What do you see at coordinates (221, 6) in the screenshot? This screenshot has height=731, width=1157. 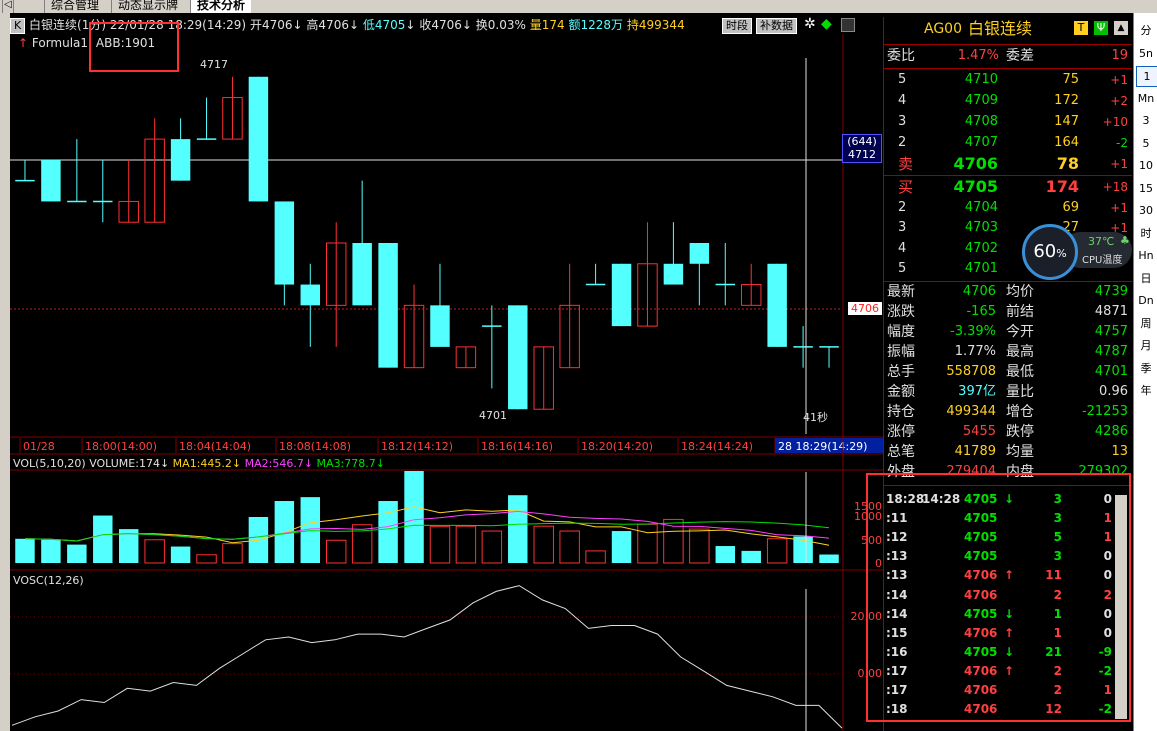 I see `tab-technical-analysis: 技术分析` at bounding box center [221, 6].